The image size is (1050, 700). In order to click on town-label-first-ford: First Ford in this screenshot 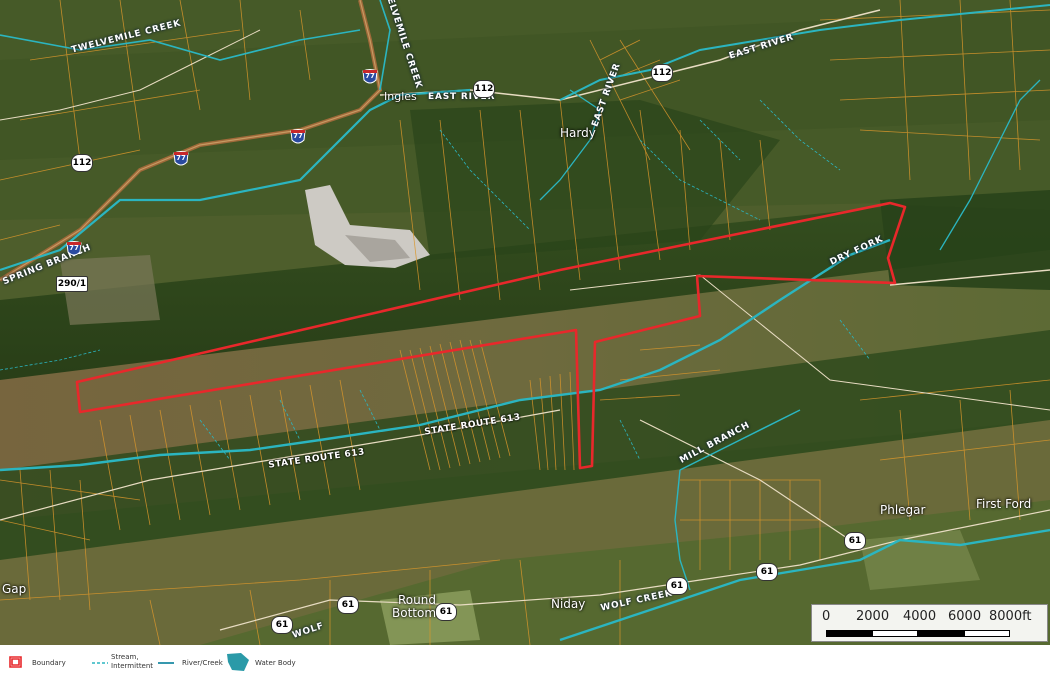, I will do `click(1004, 504)`.